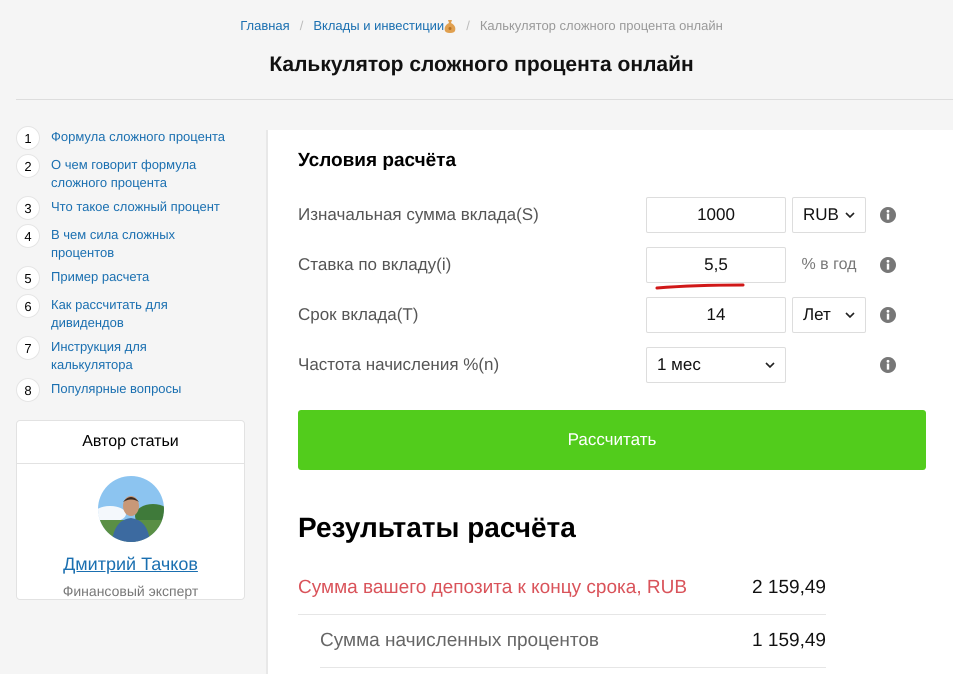  Describe the element at coordinates (716, 215) in the screenshot. I see `input-field: 1000` at that location.